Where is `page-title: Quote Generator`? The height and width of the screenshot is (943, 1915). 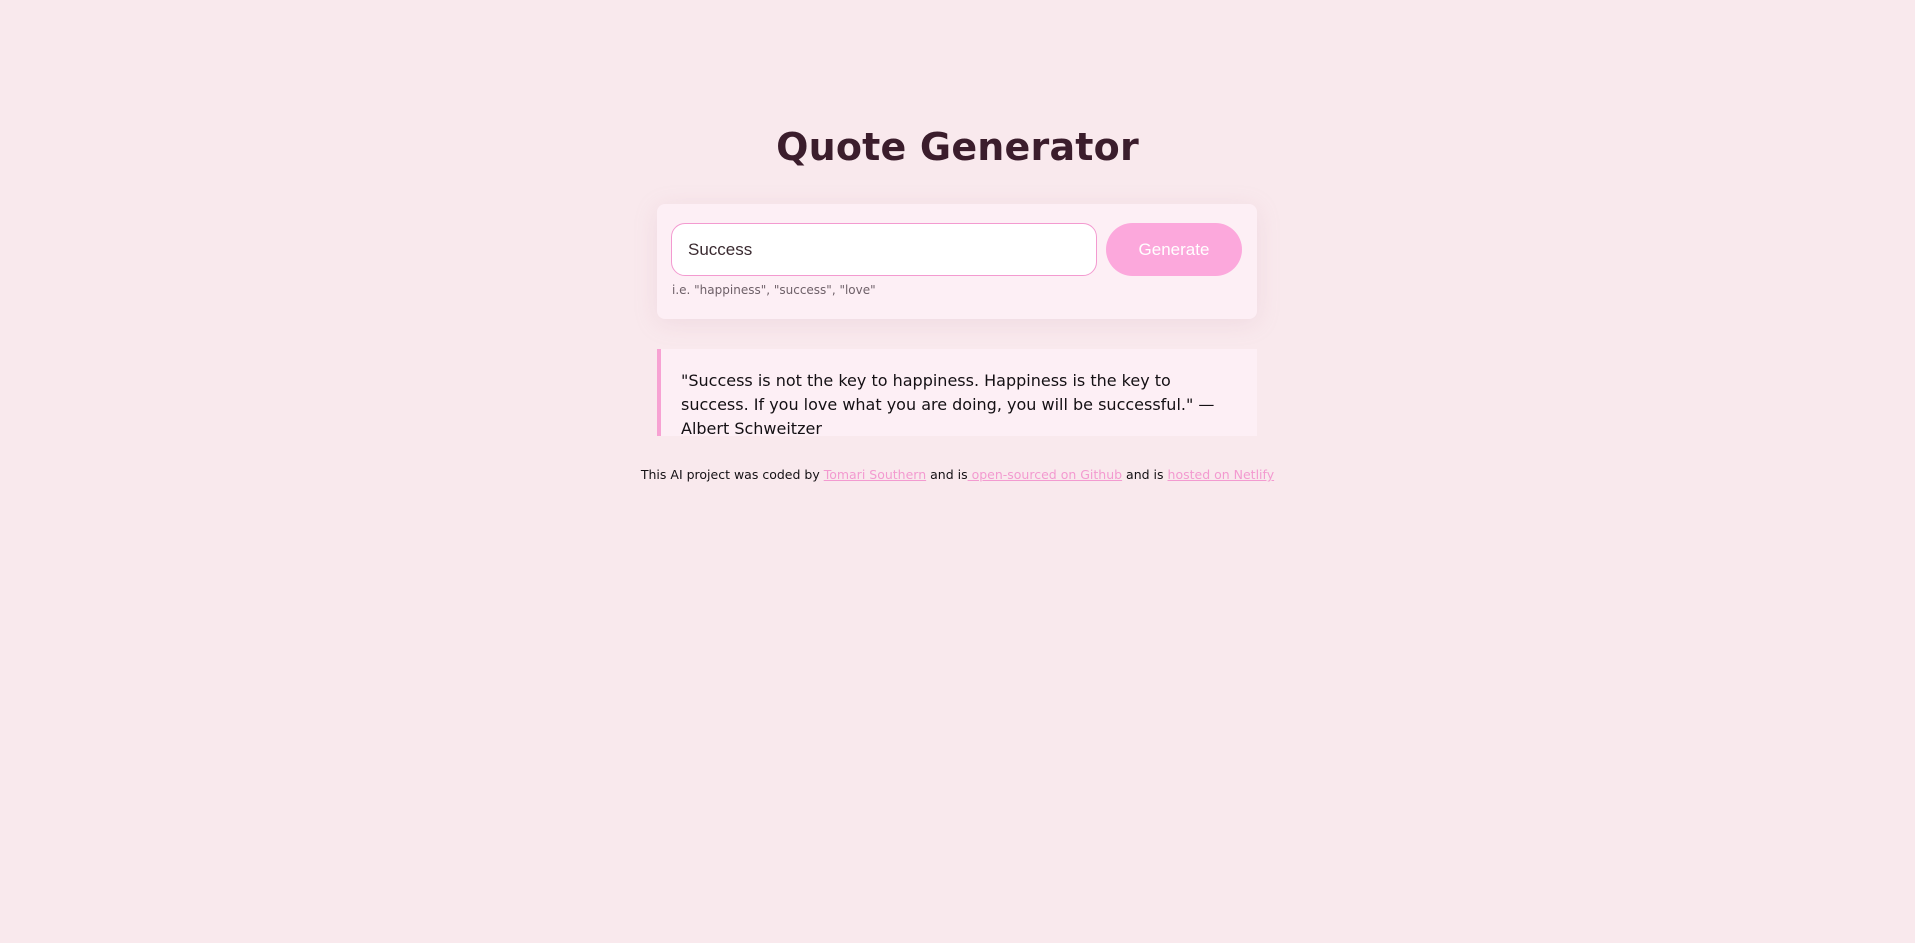 page-title: Quote Generator is located at coordinates (957, 147).